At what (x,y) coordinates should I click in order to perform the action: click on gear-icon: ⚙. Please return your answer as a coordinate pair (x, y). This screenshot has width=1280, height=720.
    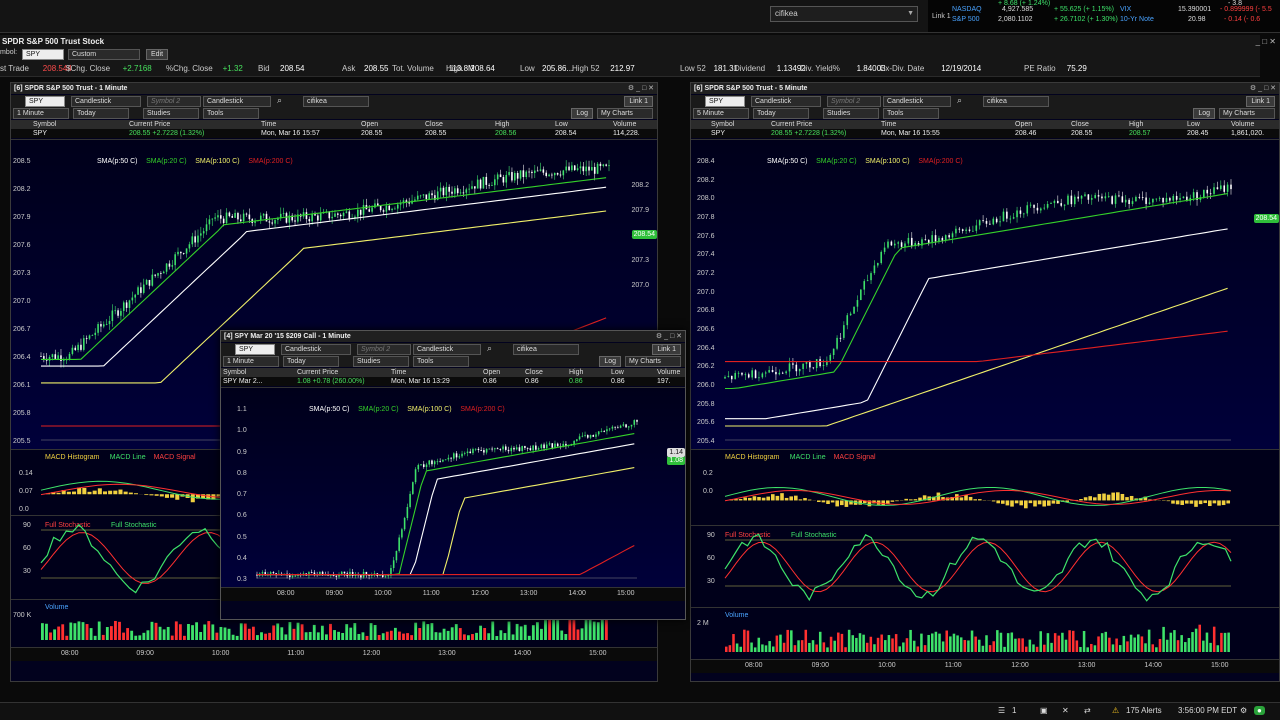
    Looking at the image, I should click on (1243, 710).